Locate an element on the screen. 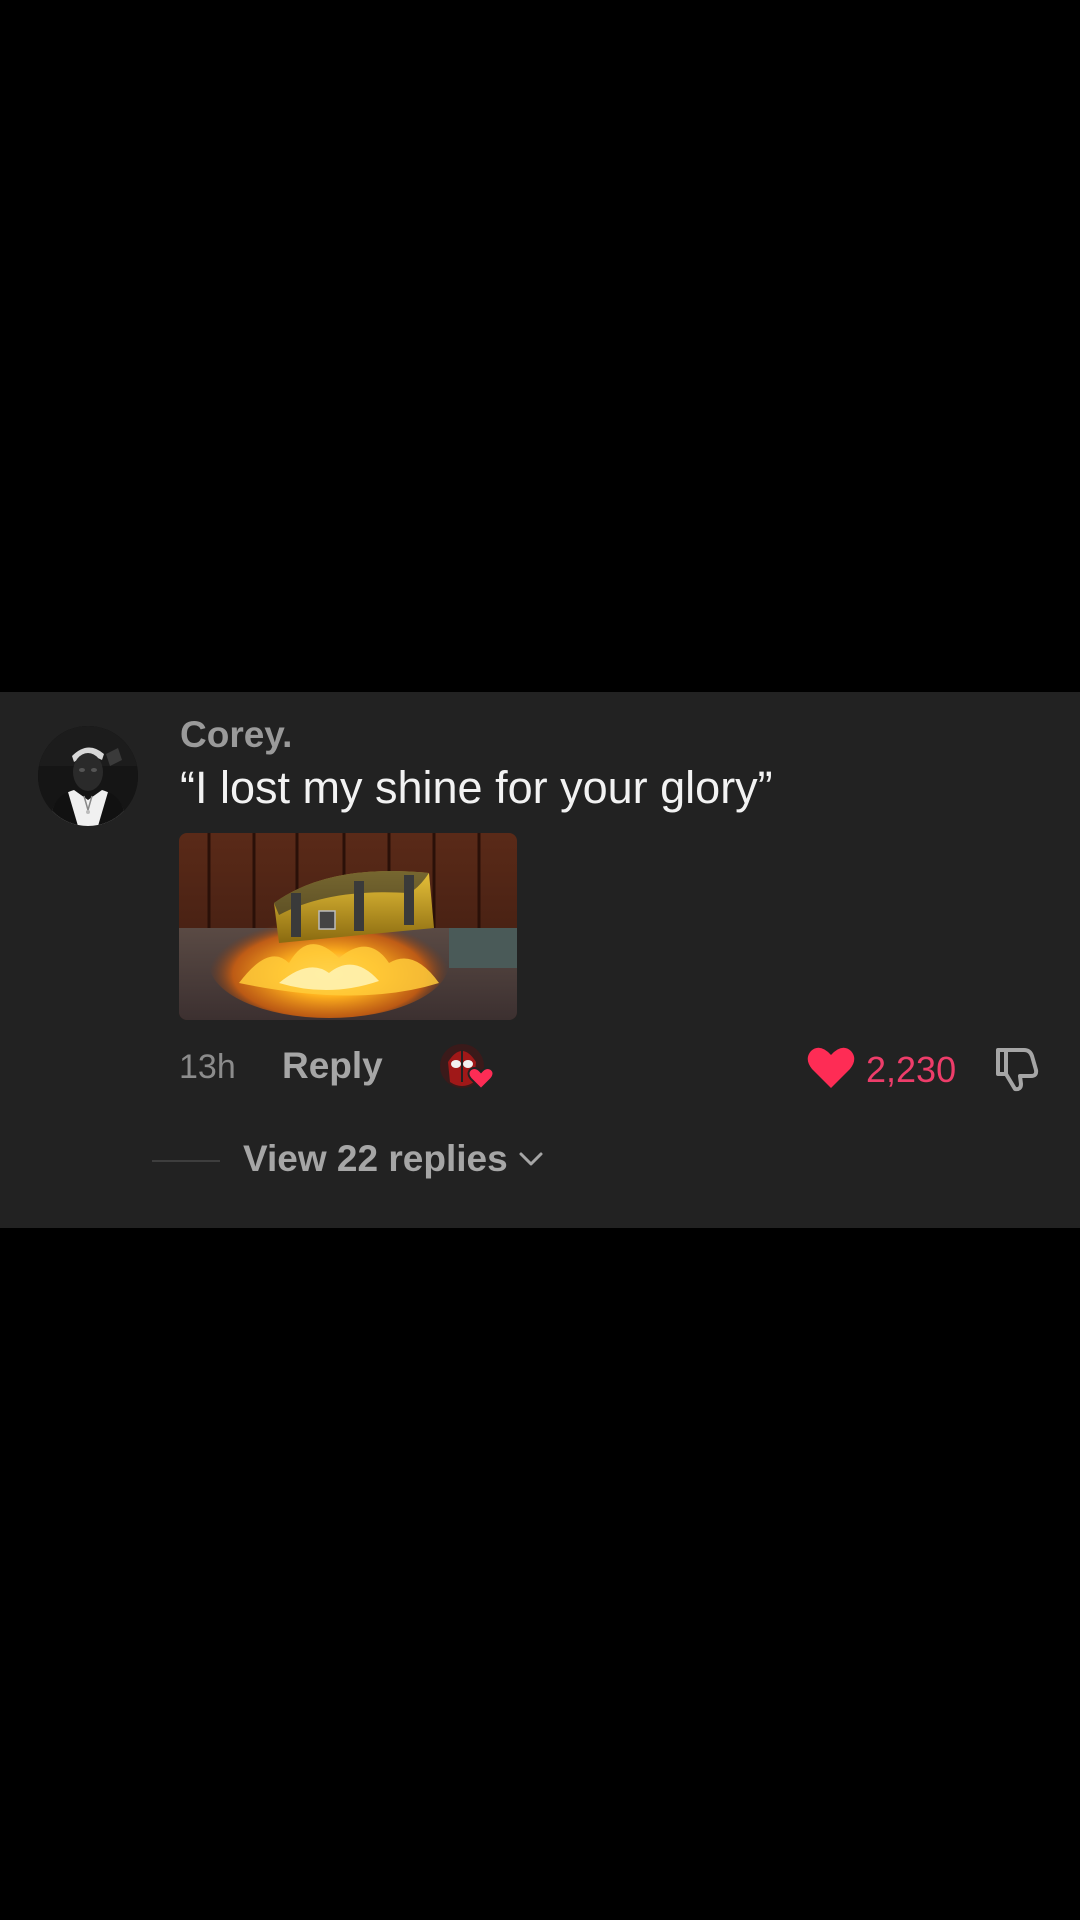  heart-filled-icon is located at coordinates (831, 1067).